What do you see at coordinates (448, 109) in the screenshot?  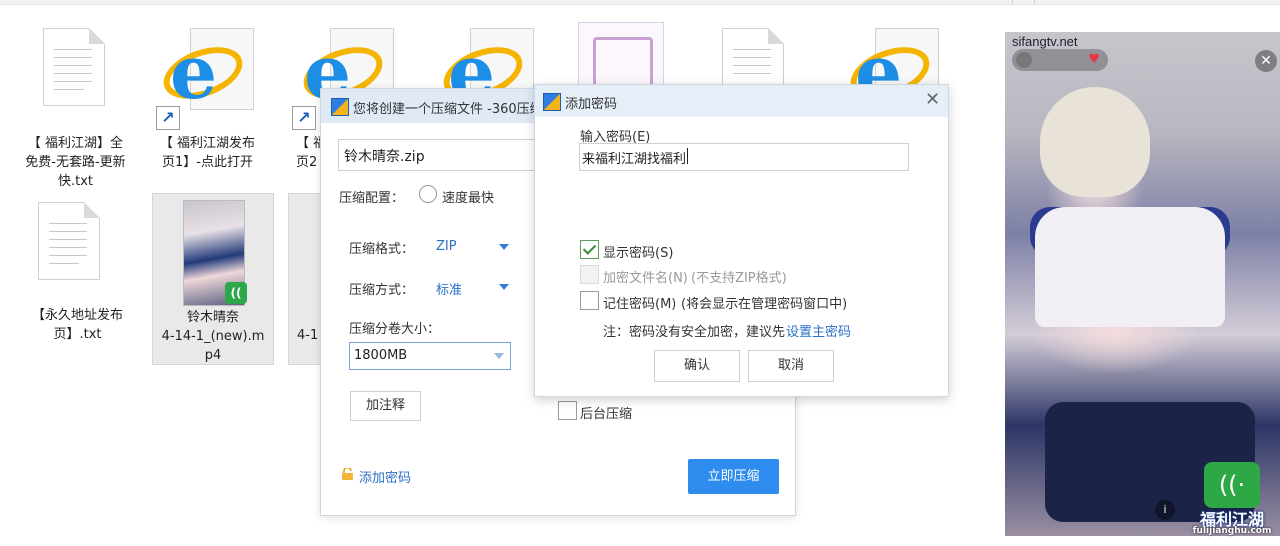 I see `compress-dialog-title: 您将创建一个压缩文件 -360压缩` at bounding box center [448, 109].